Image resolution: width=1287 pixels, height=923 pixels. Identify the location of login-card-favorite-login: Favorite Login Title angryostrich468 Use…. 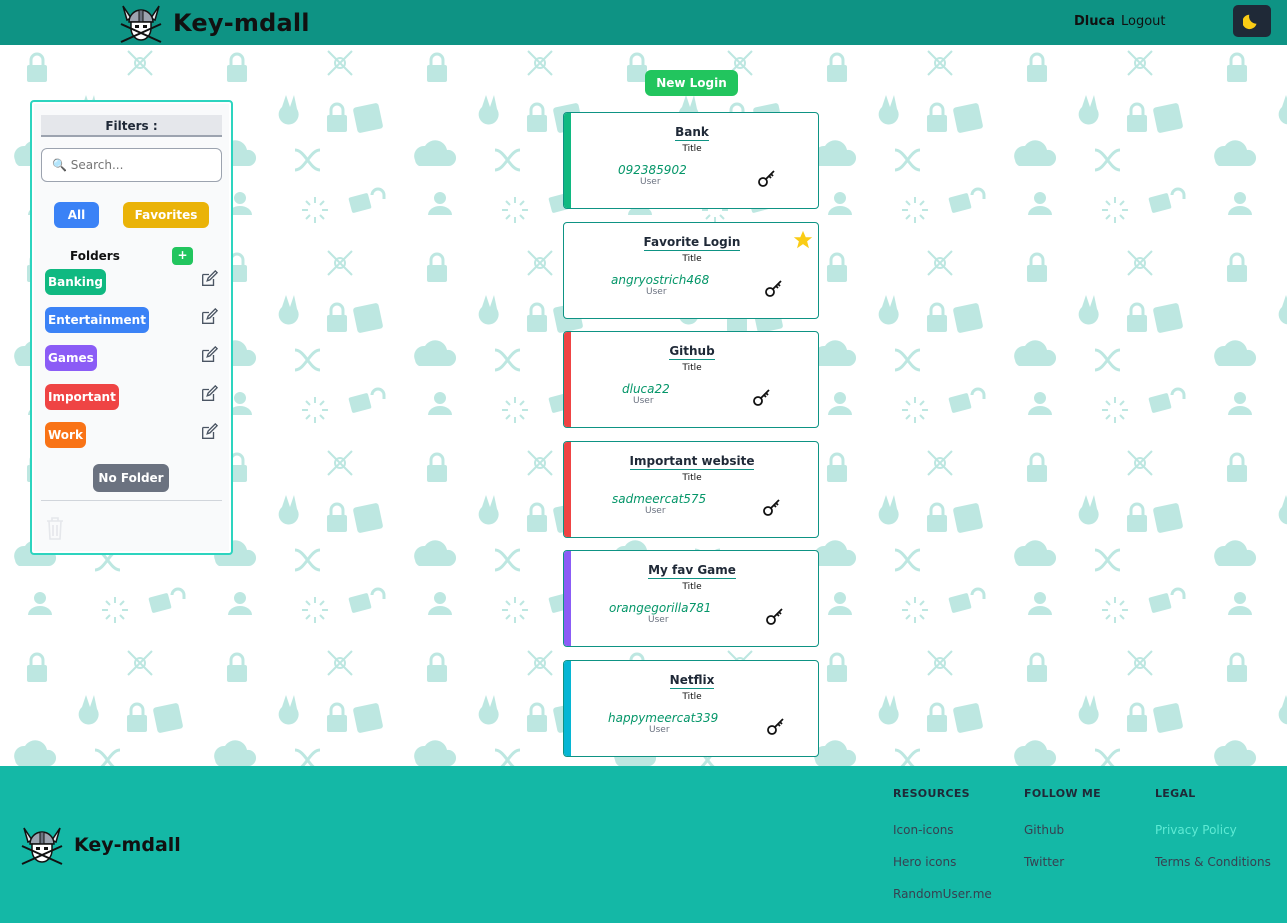
(691, 270).